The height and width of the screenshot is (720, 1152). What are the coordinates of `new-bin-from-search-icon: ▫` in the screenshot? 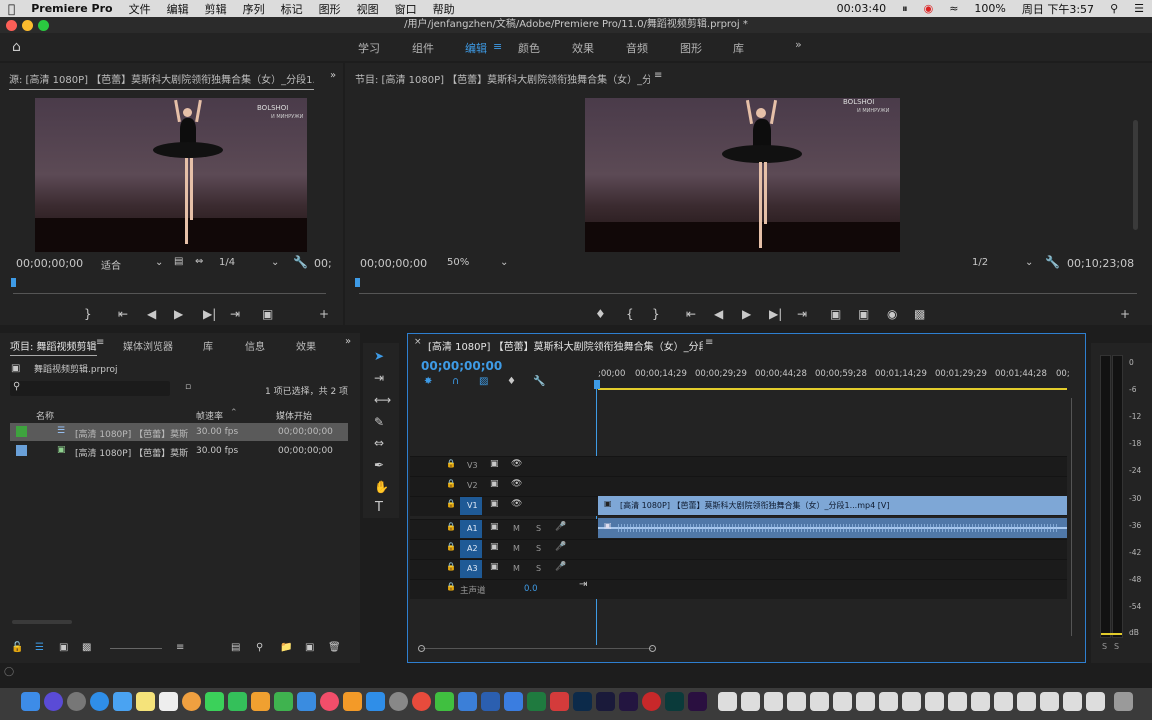 It's located at (188, 387).